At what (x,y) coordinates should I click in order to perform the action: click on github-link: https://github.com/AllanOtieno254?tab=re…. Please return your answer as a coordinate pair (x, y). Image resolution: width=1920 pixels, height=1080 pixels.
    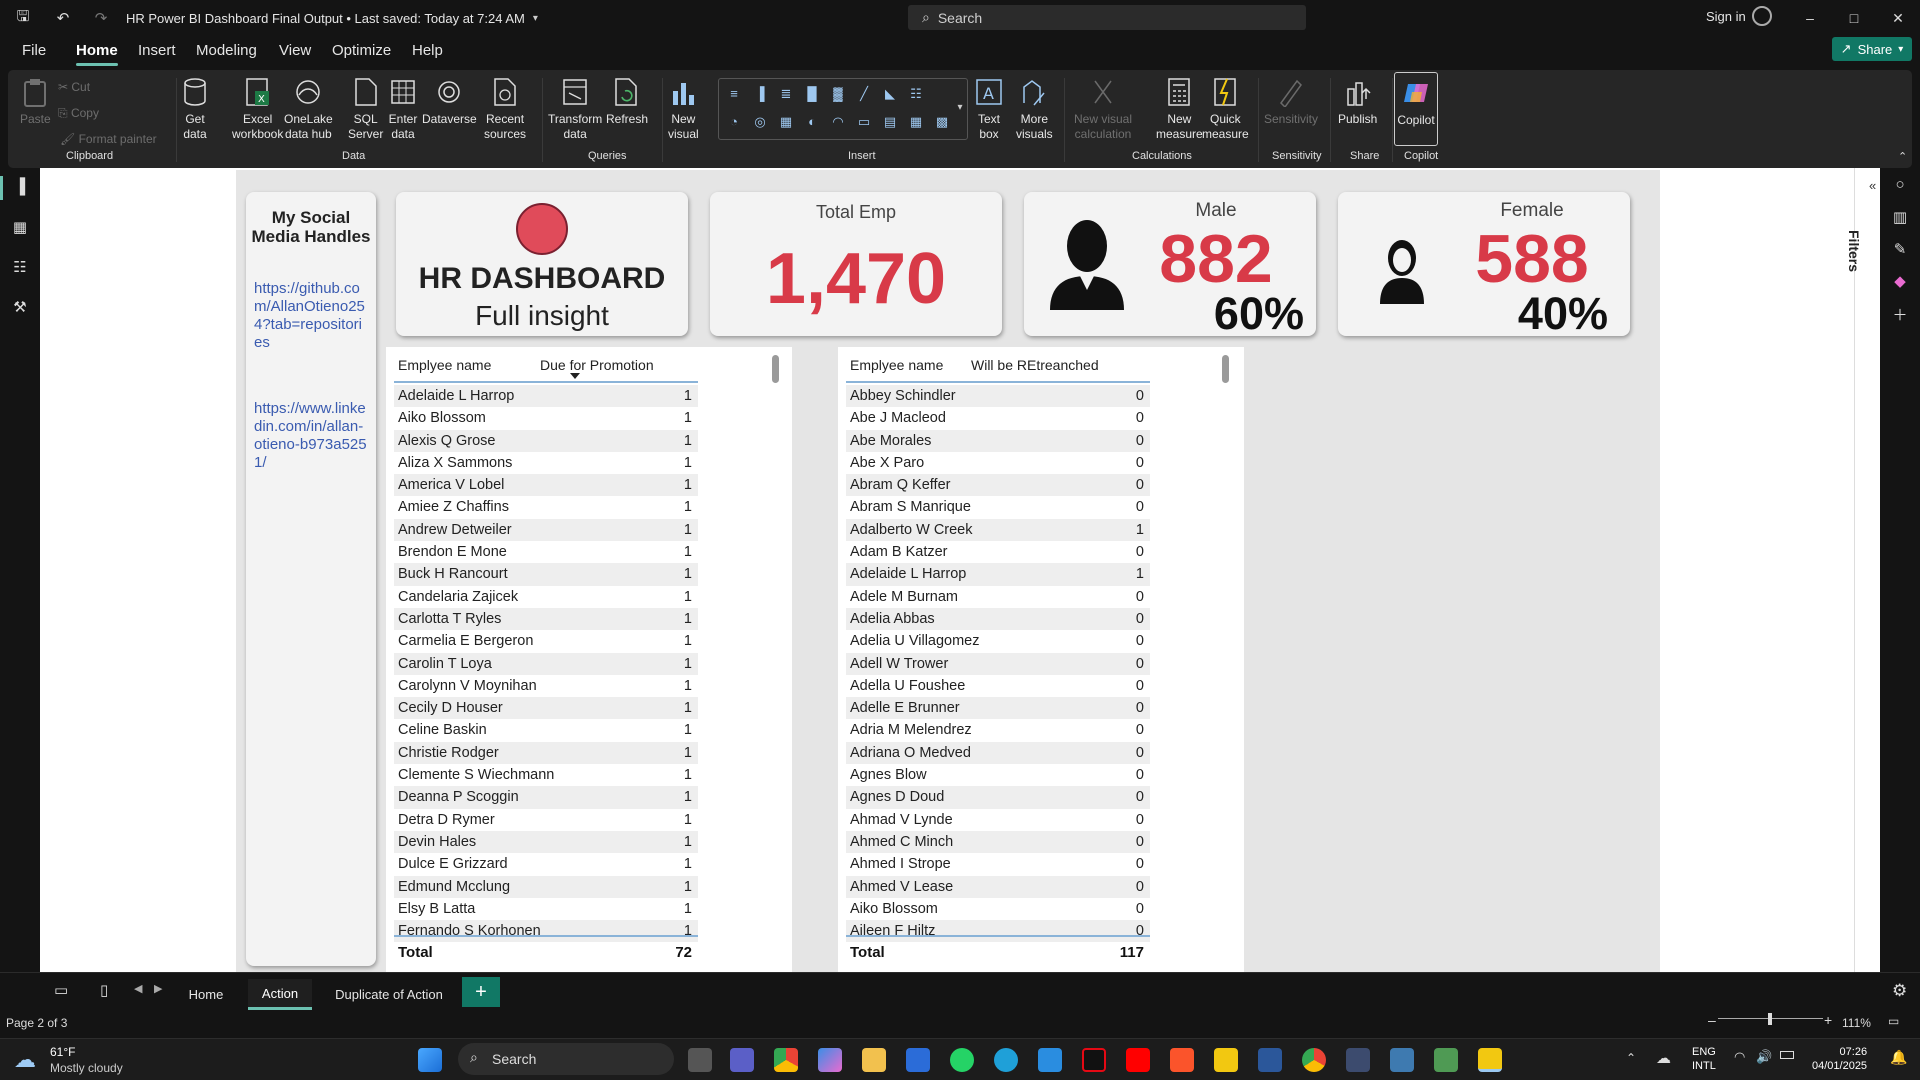
    Looking at the image, I should click on (312, 316).